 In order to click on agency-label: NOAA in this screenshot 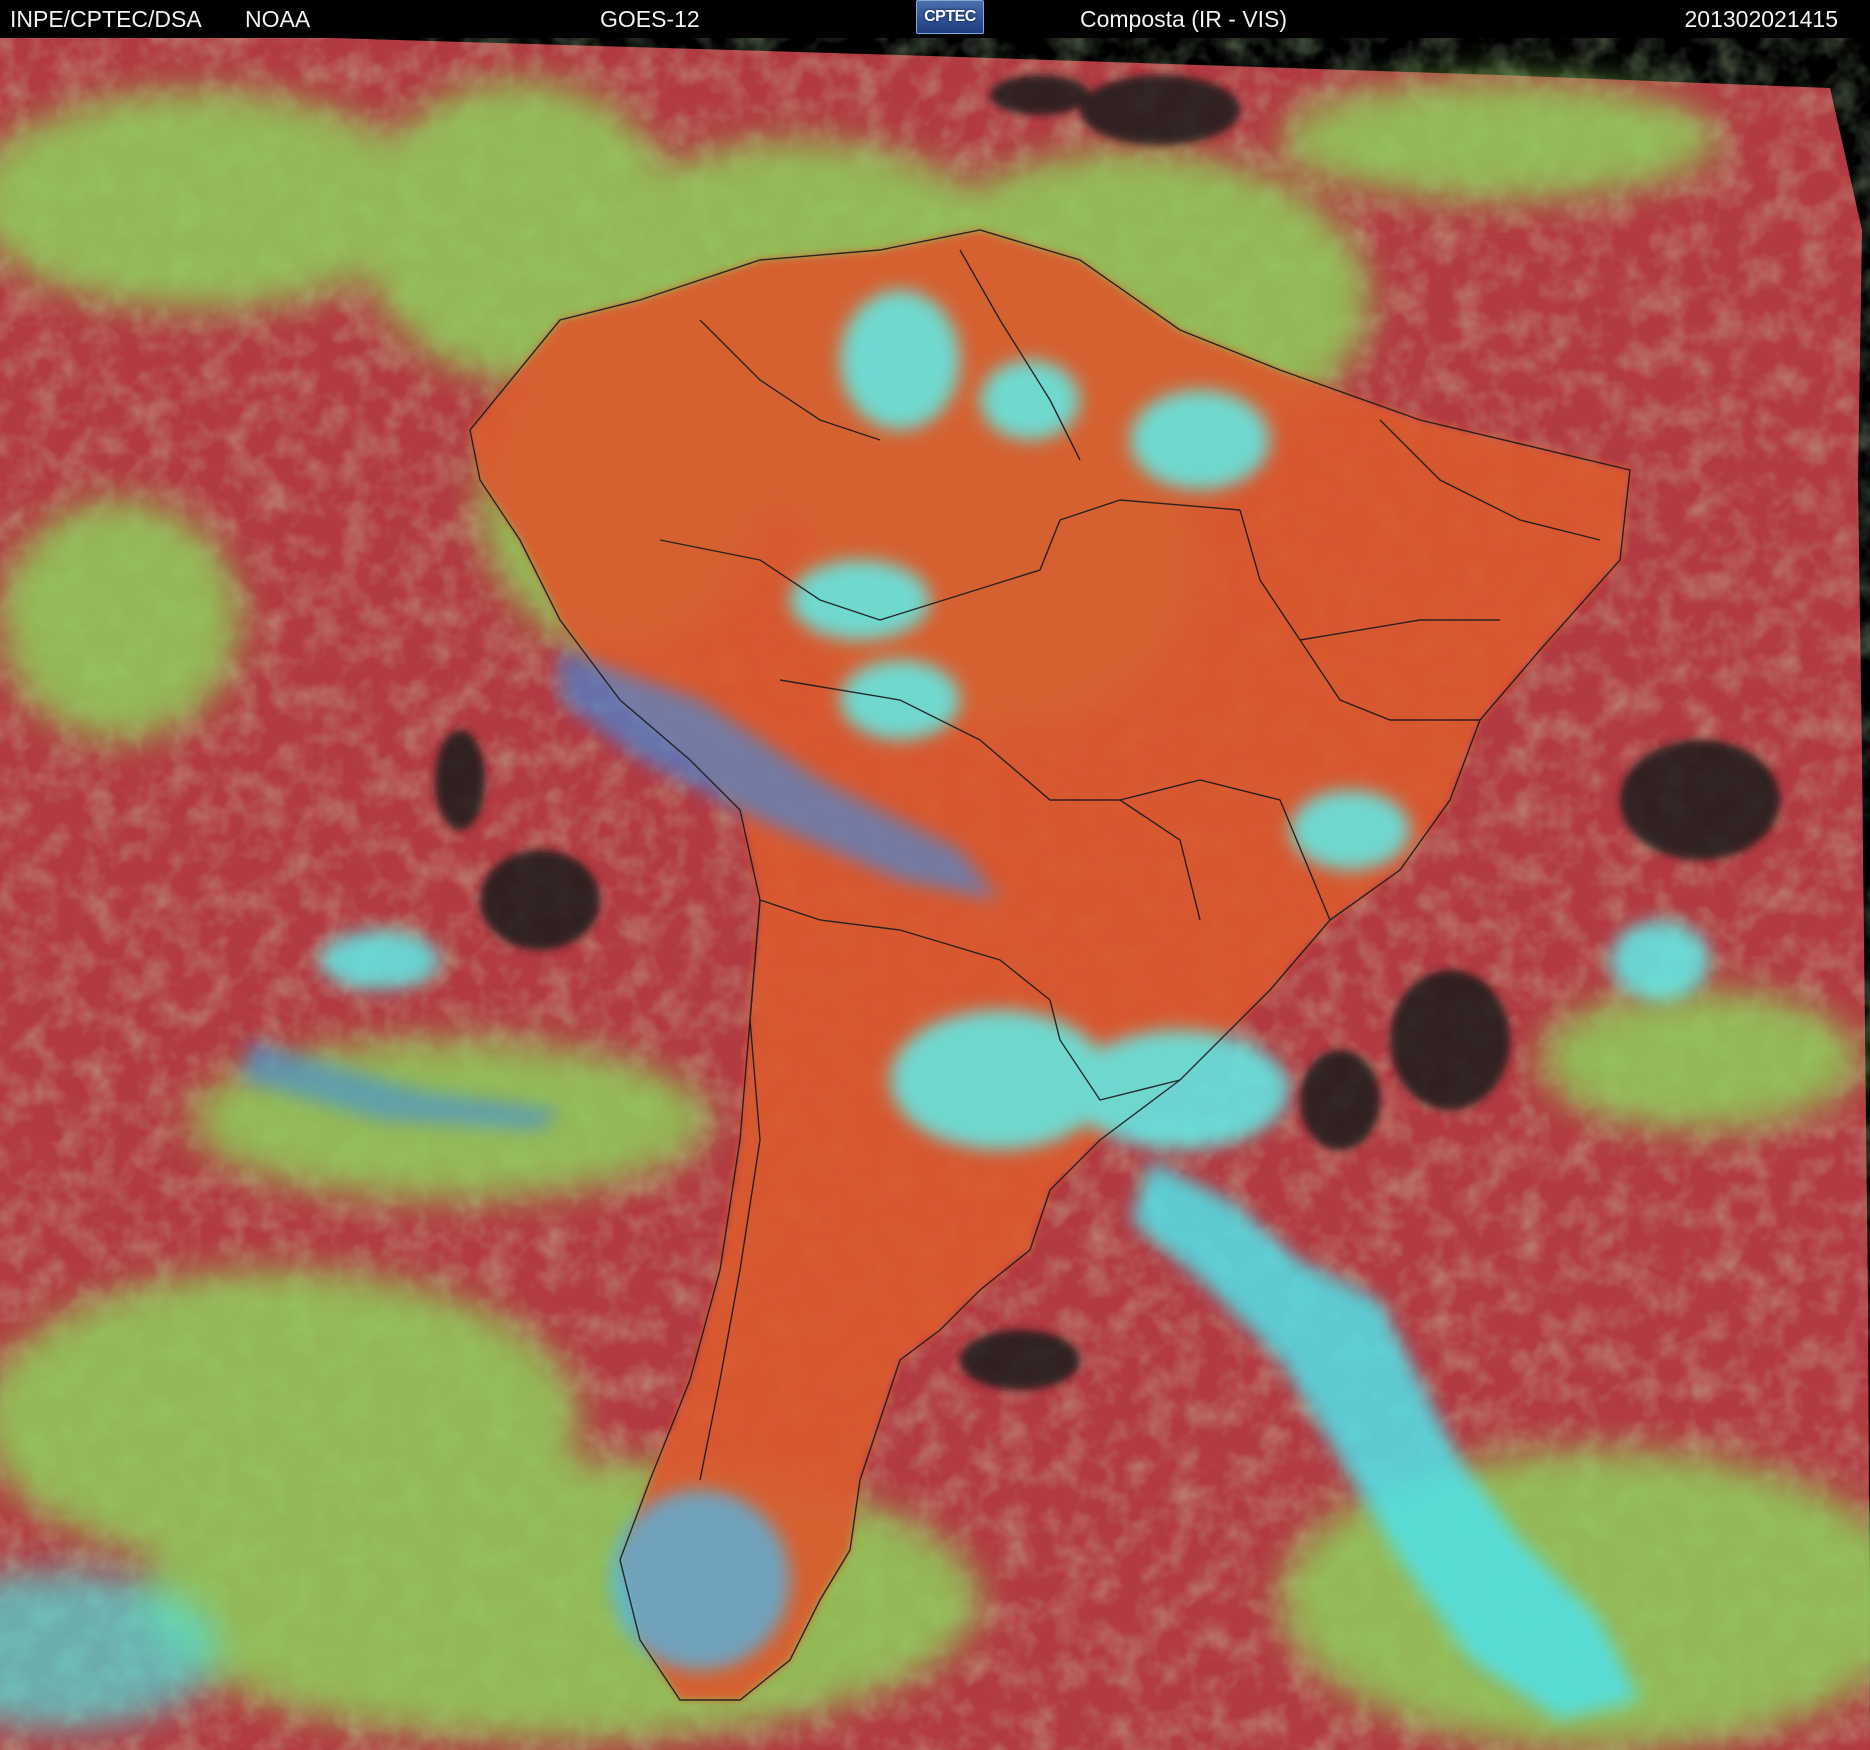, I will do `click(278, 19)`.